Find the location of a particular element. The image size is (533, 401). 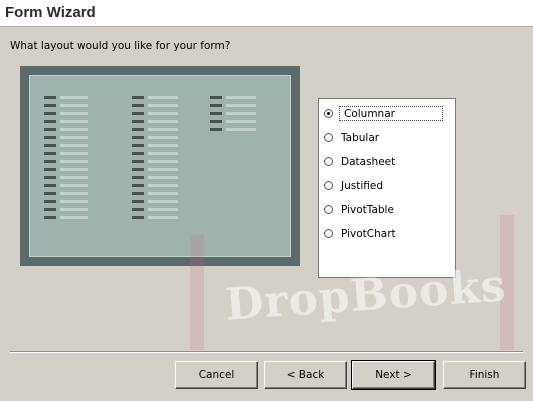

option-label: Columnar is located at coordinates (369, 113).